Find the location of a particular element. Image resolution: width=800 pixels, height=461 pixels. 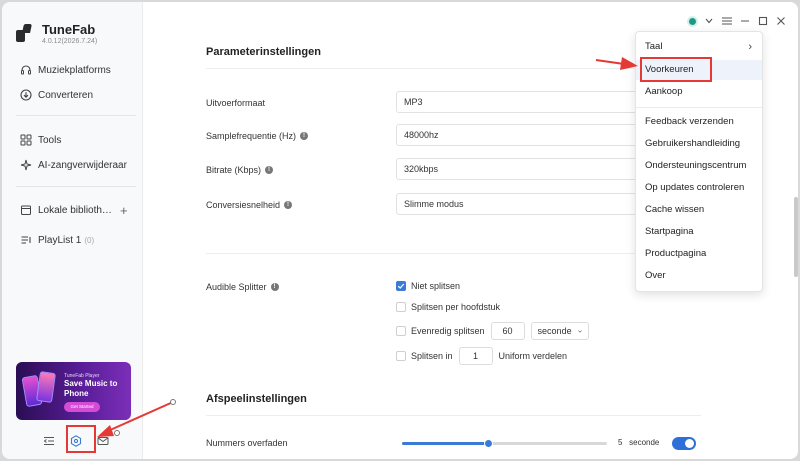

split-none-option: Niet splitsen is located at coordinates (428, 286).